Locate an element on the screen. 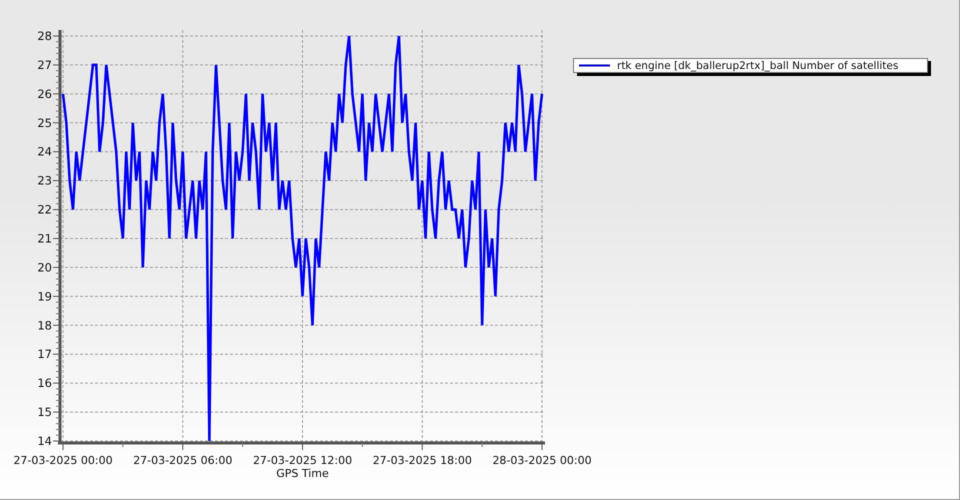 The height and width of the screenshot is (500, 960). axis-tick-label: 27-03-2025 18:00 is located at coordinates (422, 460).